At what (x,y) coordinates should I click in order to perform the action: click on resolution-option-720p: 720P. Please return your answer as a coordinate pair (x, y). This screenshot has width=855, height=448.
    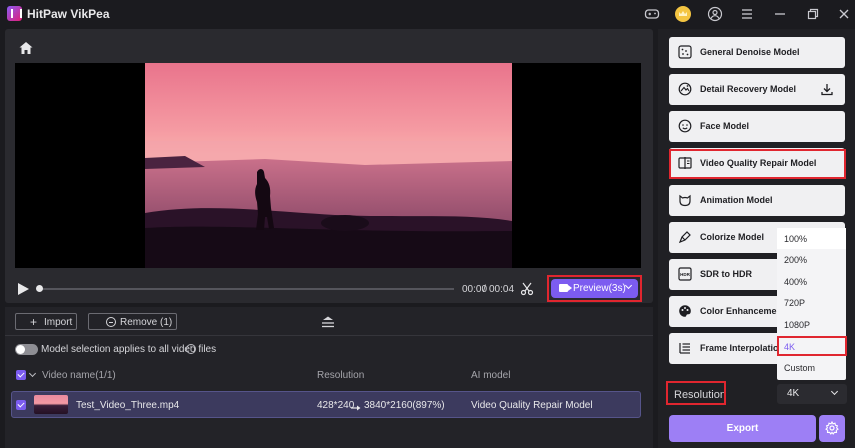
    Looking at the image, I should click on (811, 302).